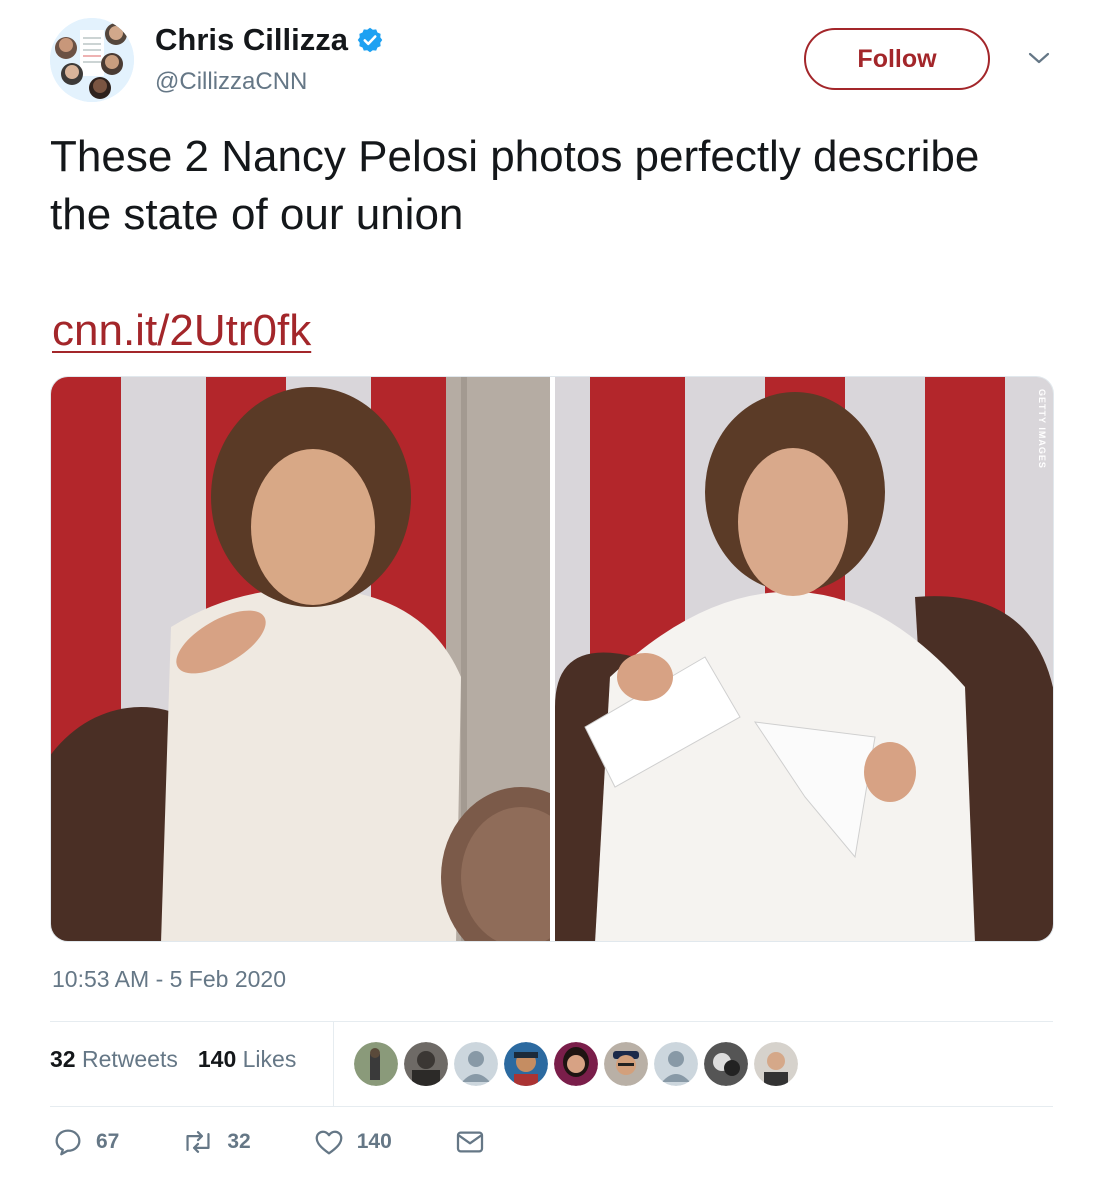 This screenshot has height=1200, width=1116. What do you see at coordinates (370, 40) in the screenshot?
I see `verified-badge-icon` at bounding box center [370, 40].